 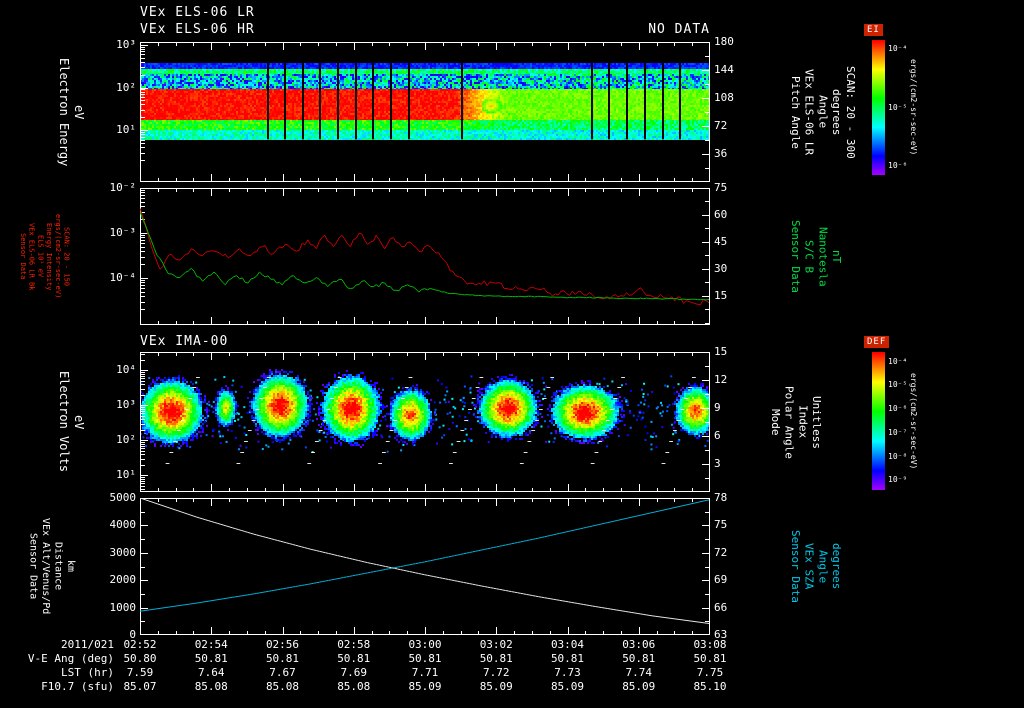 I want to click on els-intensity-bfield-panel, so click(x=425, y=256).